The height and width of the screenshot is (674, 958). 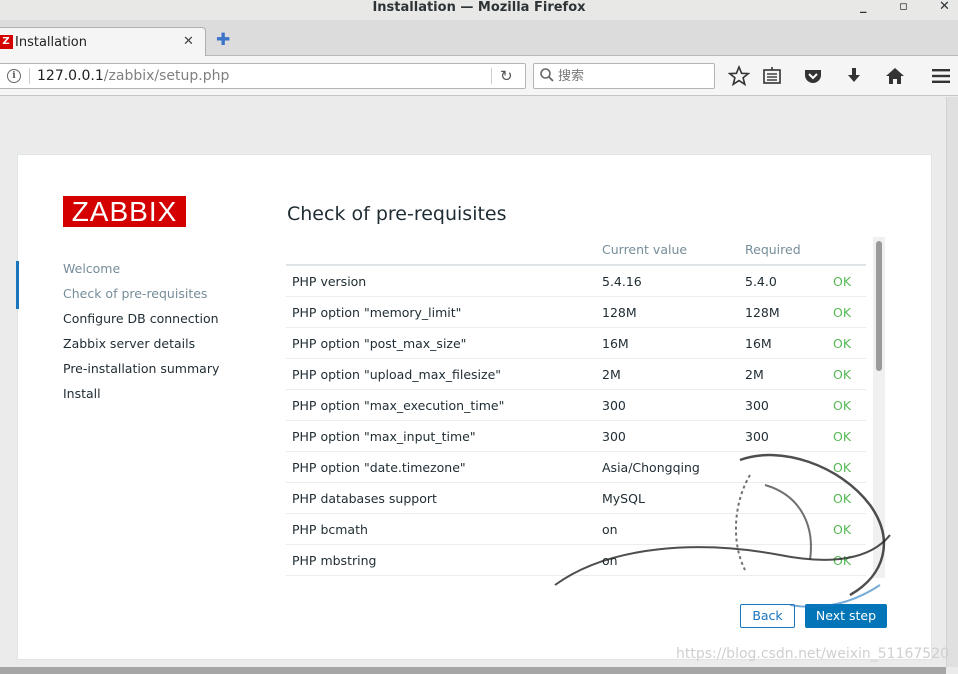 I want to click on navigation-toolbar: i 127.0.0.1/zabbix/setup.php ↻, so click(x=479, y=76).